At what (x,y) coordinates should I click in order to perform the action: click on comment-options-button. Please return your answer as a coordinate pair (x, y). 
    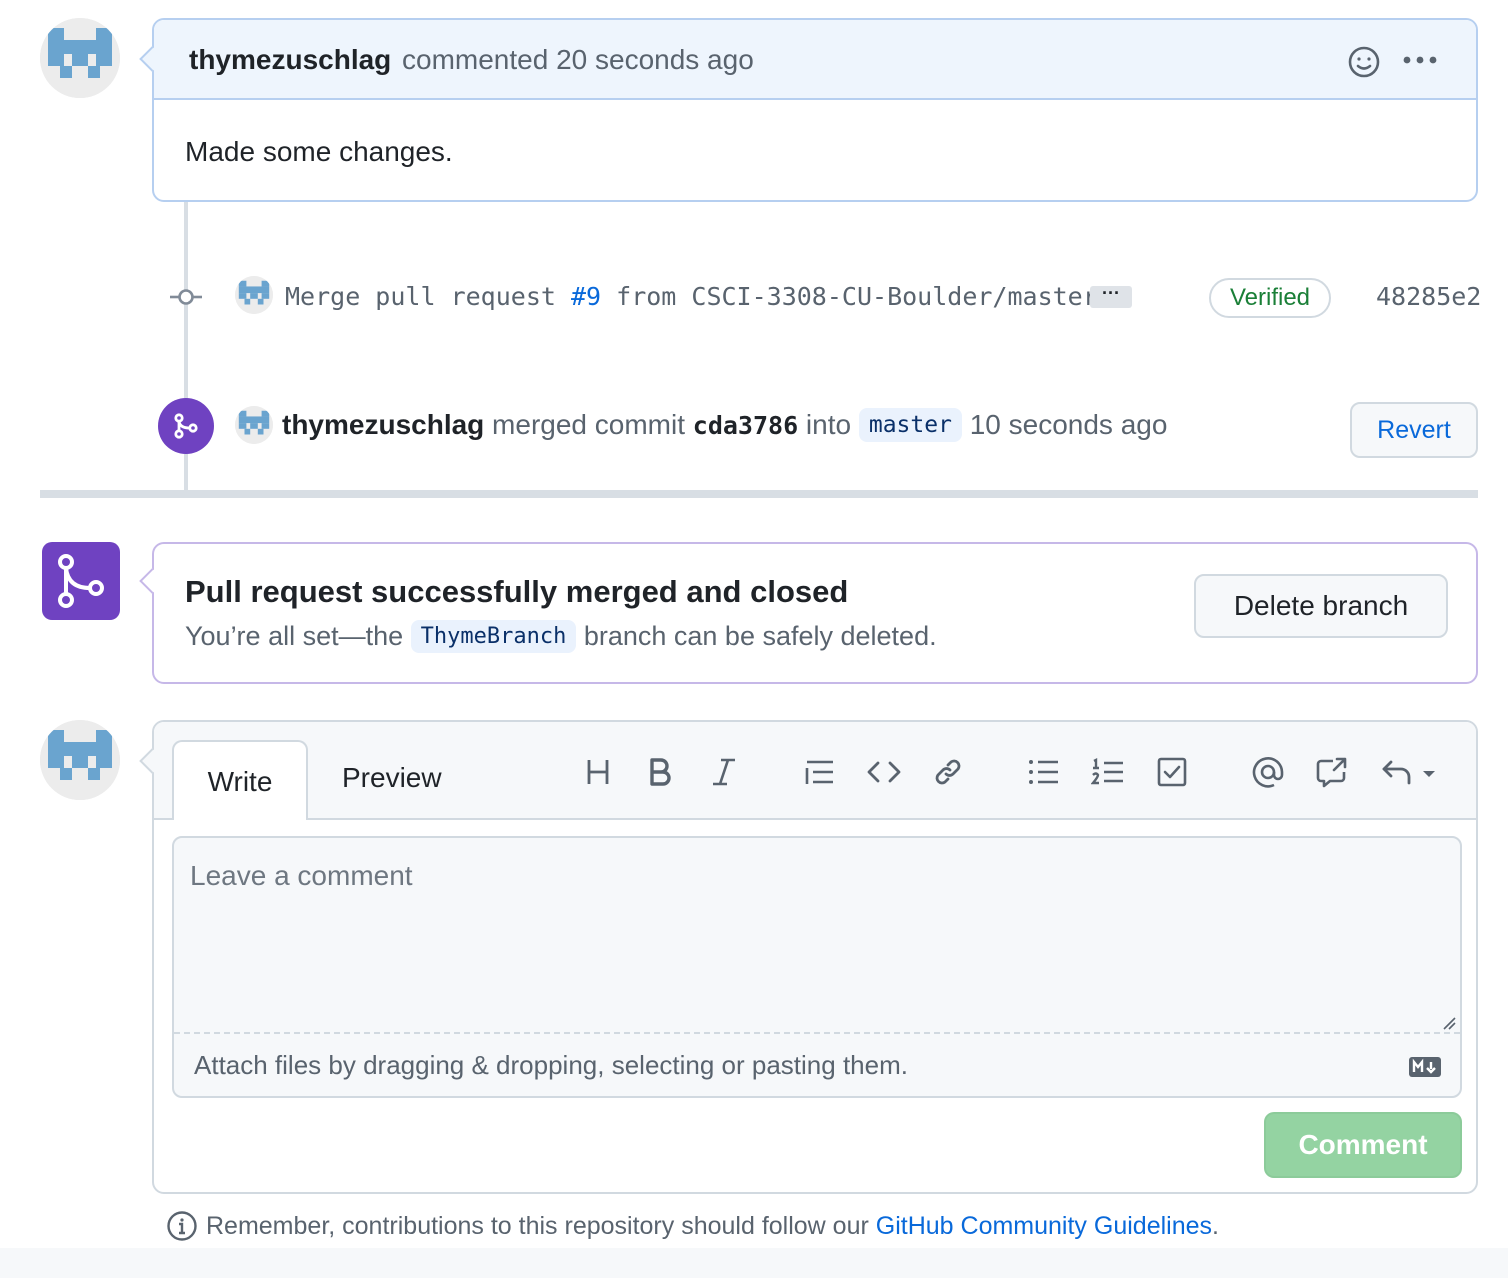
    Looking at the image, I should click on (1420, 60).